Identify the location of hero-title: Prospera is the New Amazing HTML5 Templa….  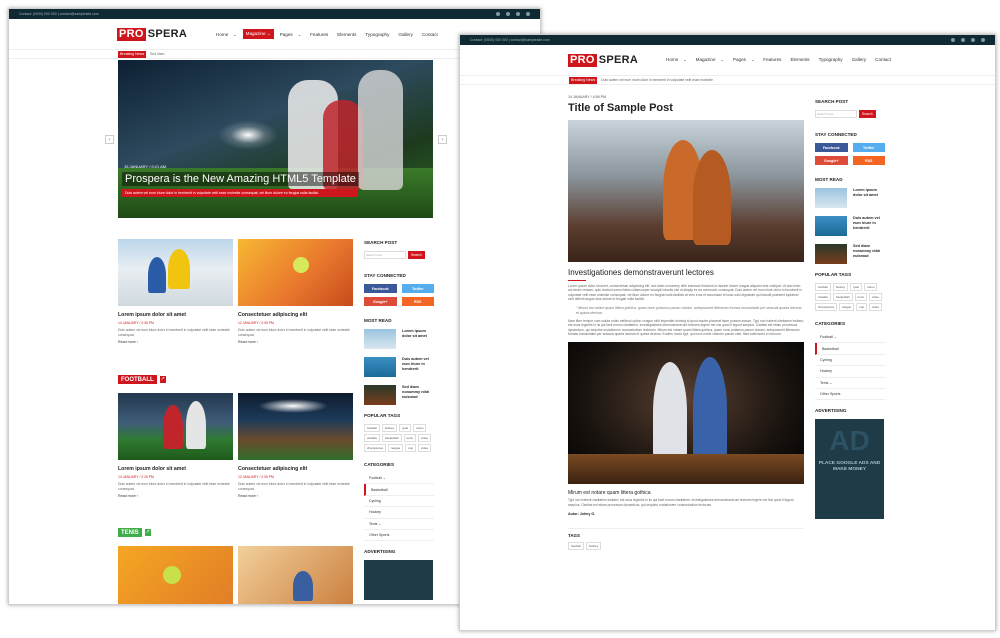
(240, 179).